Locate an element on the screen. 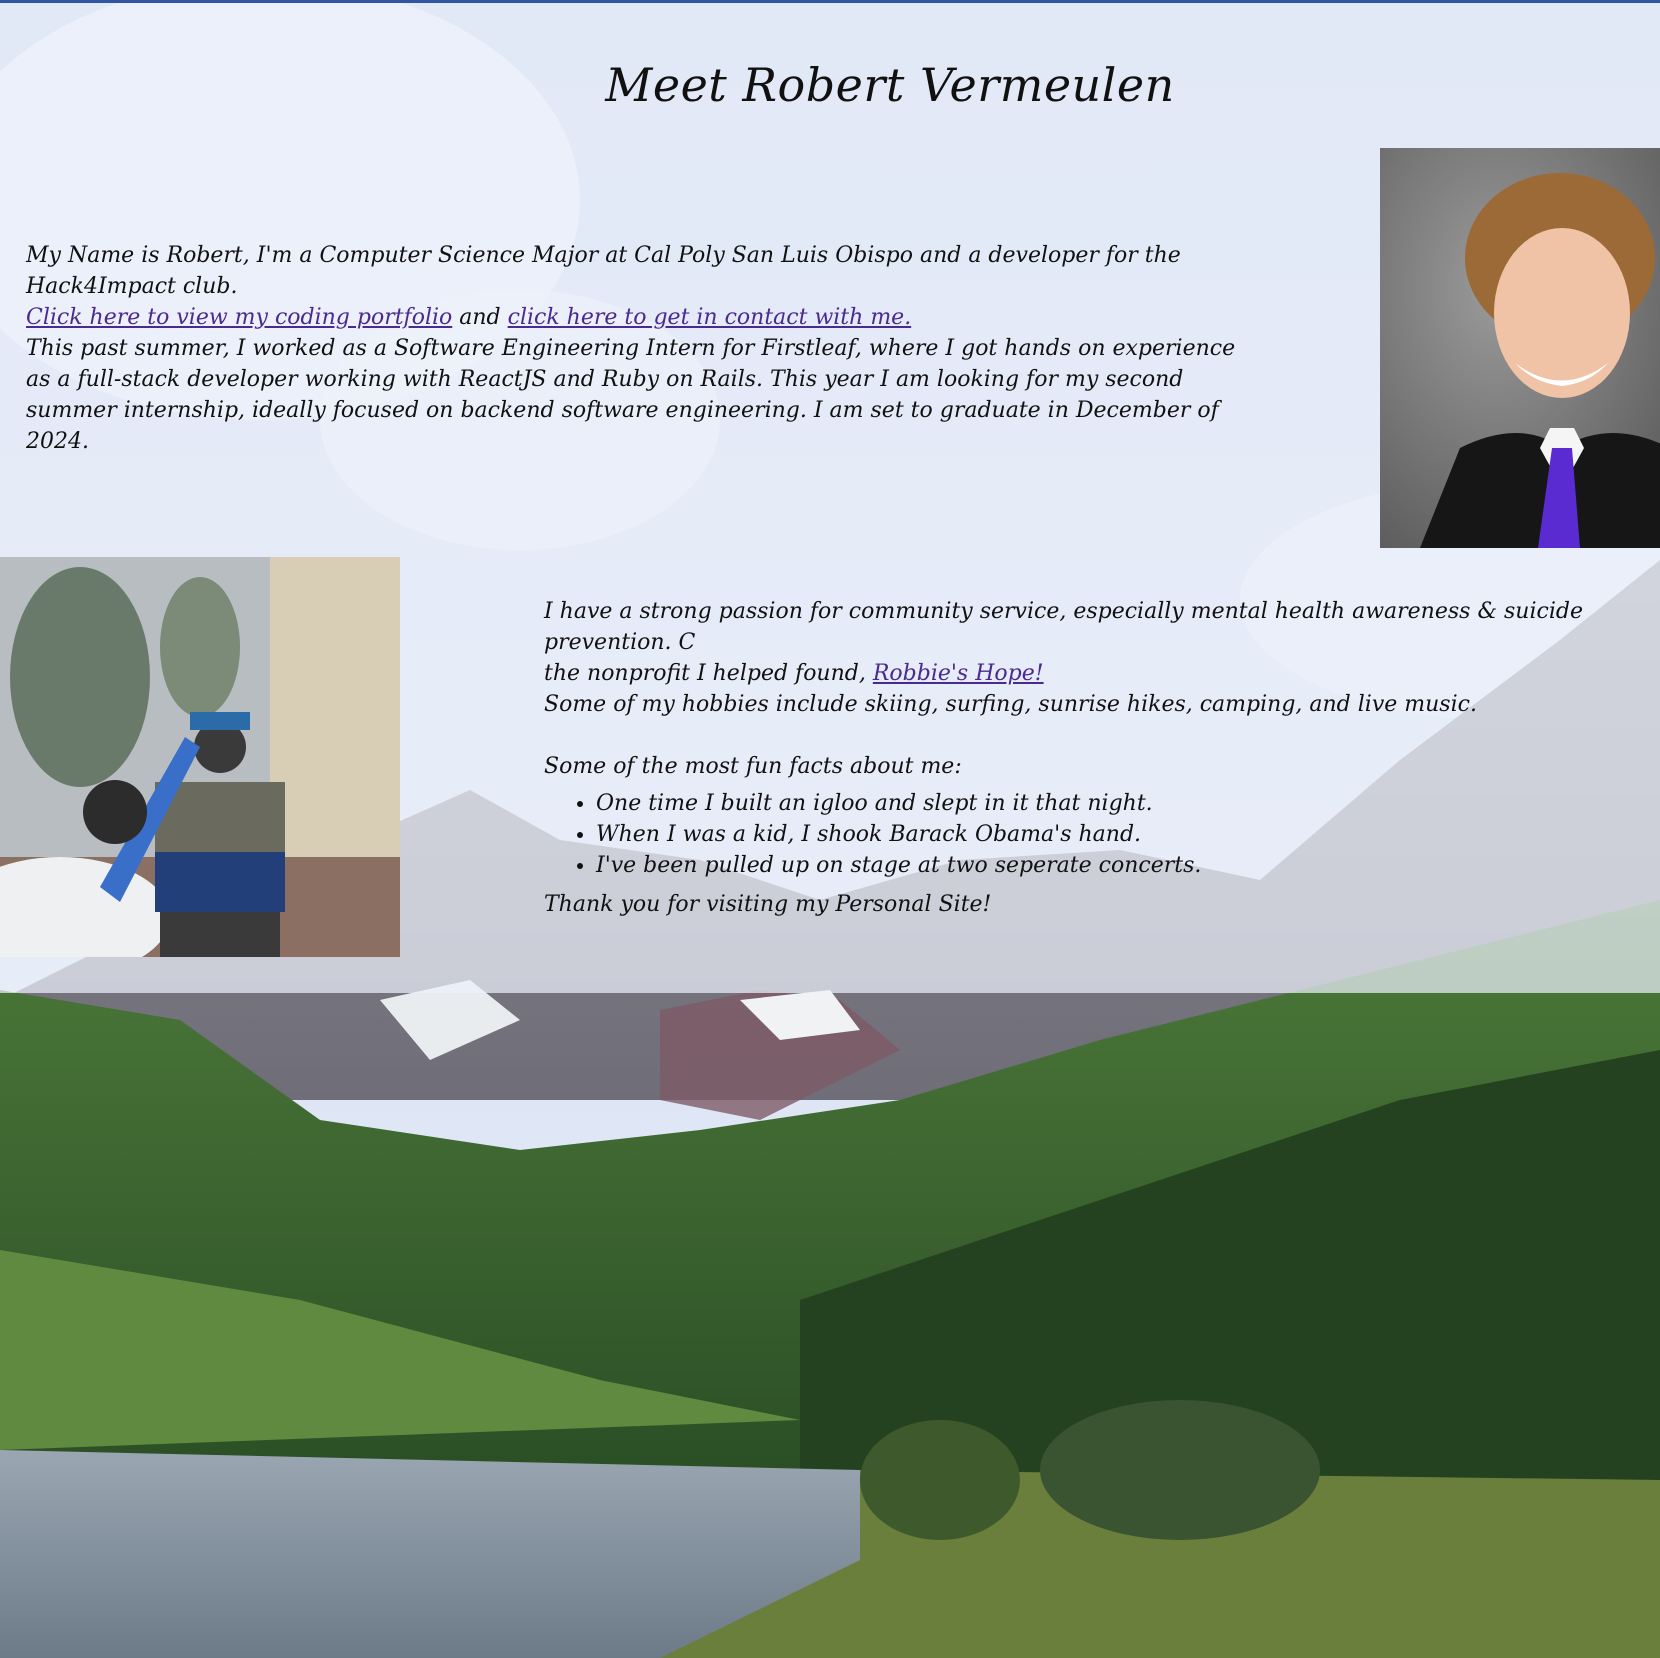 The height and width of the screenshot is (1658, 1660). portfolio-link: Click here to view my coding portfolio is located at coordinates (239, 317).